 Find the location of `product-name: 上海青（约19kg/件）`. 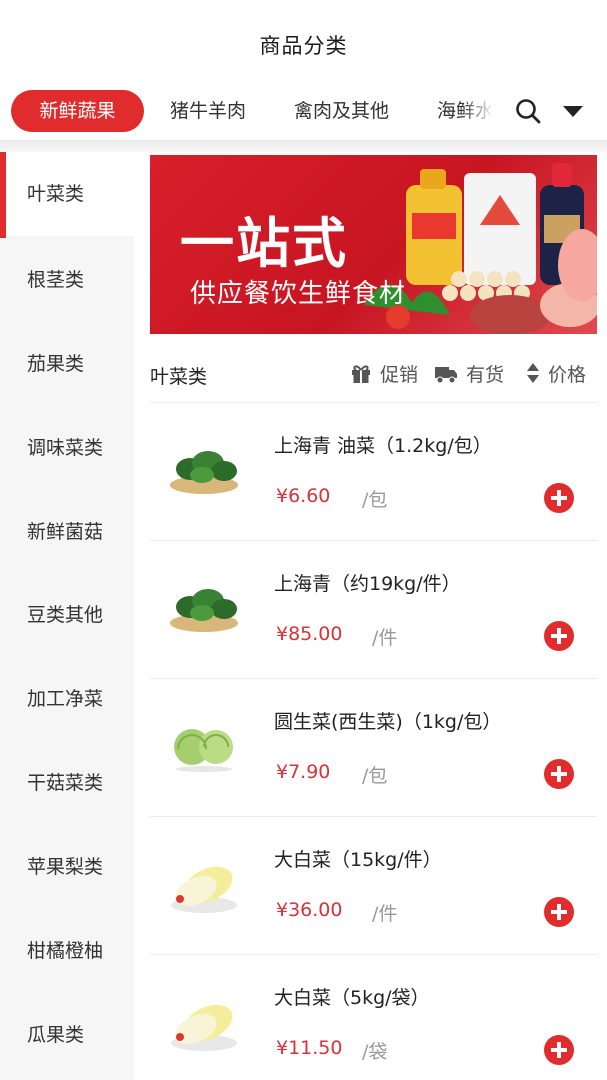

product-name: 上海青（约19kg/件） is located at coordinates (367, 584).